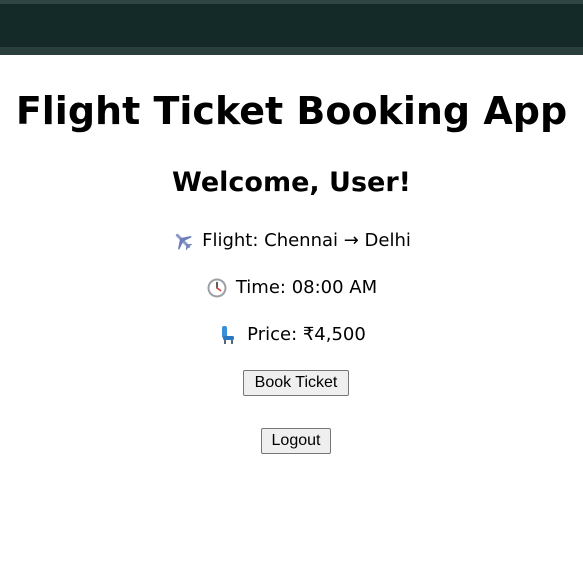 This screenshot has height=570, width=583. What do you see at coordinates (306, 334) in the screenshot?
I see `ticket-price-text: Price: ₹4,500` at bounding box center [306, 334].